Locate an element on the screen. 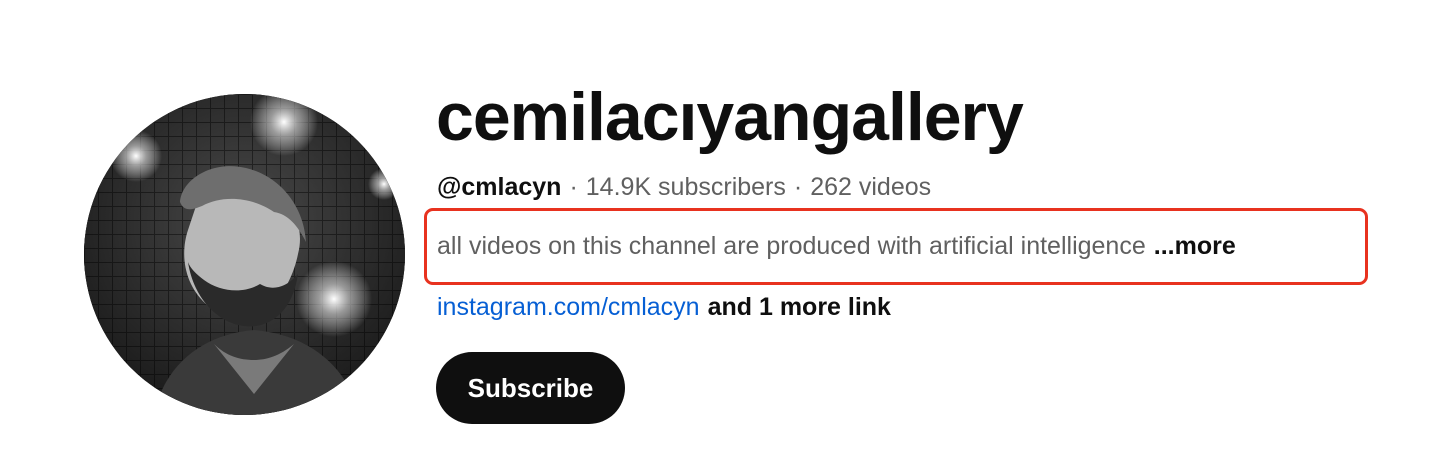  channel-links: instagram.com/cmlacyn and 1 more link is located at coordinates (664, 307).